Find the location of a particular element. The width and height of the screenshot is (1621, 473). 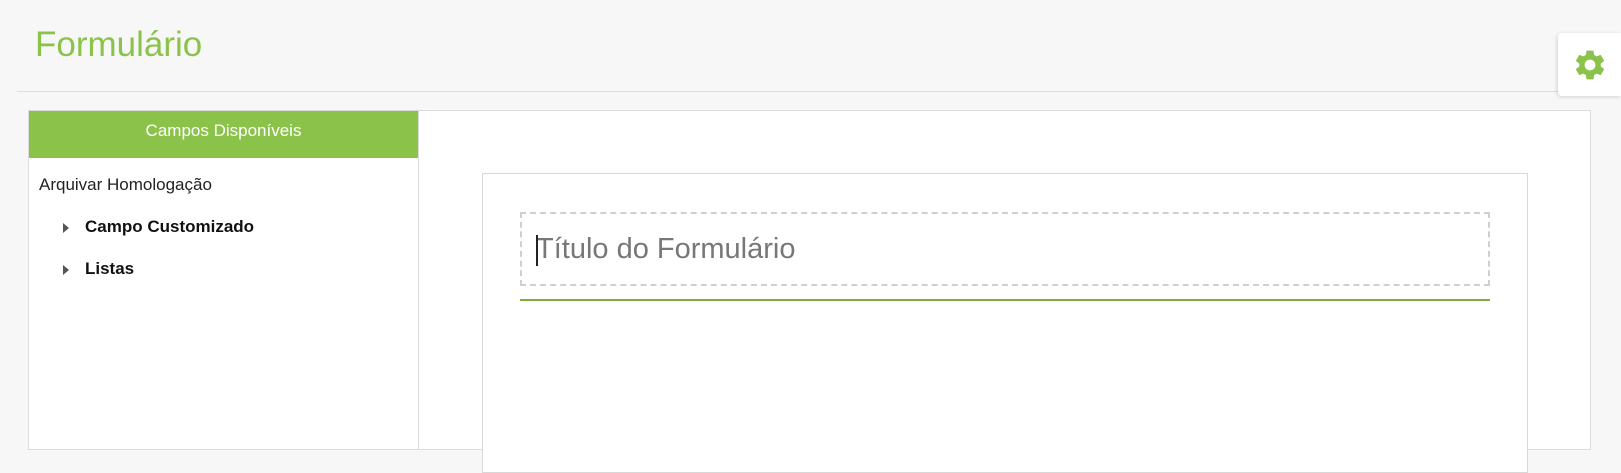

gear-icon is located at coordinates (1590, 65).